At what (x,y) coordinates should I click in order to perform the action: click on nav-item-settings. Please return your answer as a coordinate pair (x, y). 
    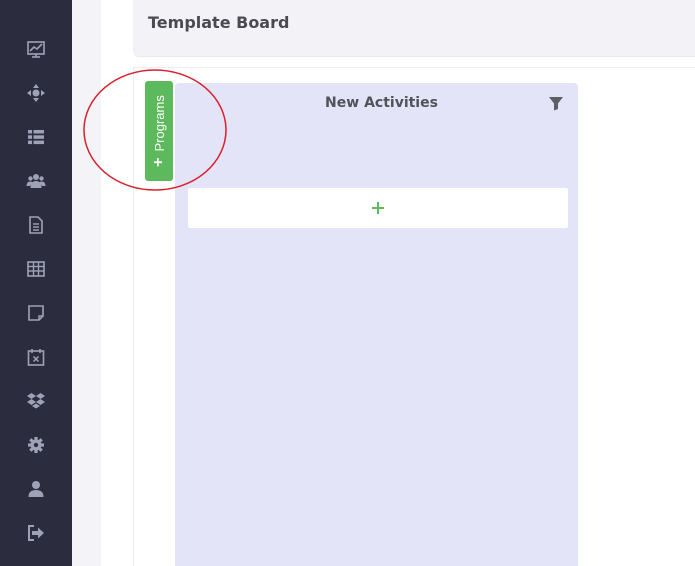
    Looking at the image, I should click on (36, 445).